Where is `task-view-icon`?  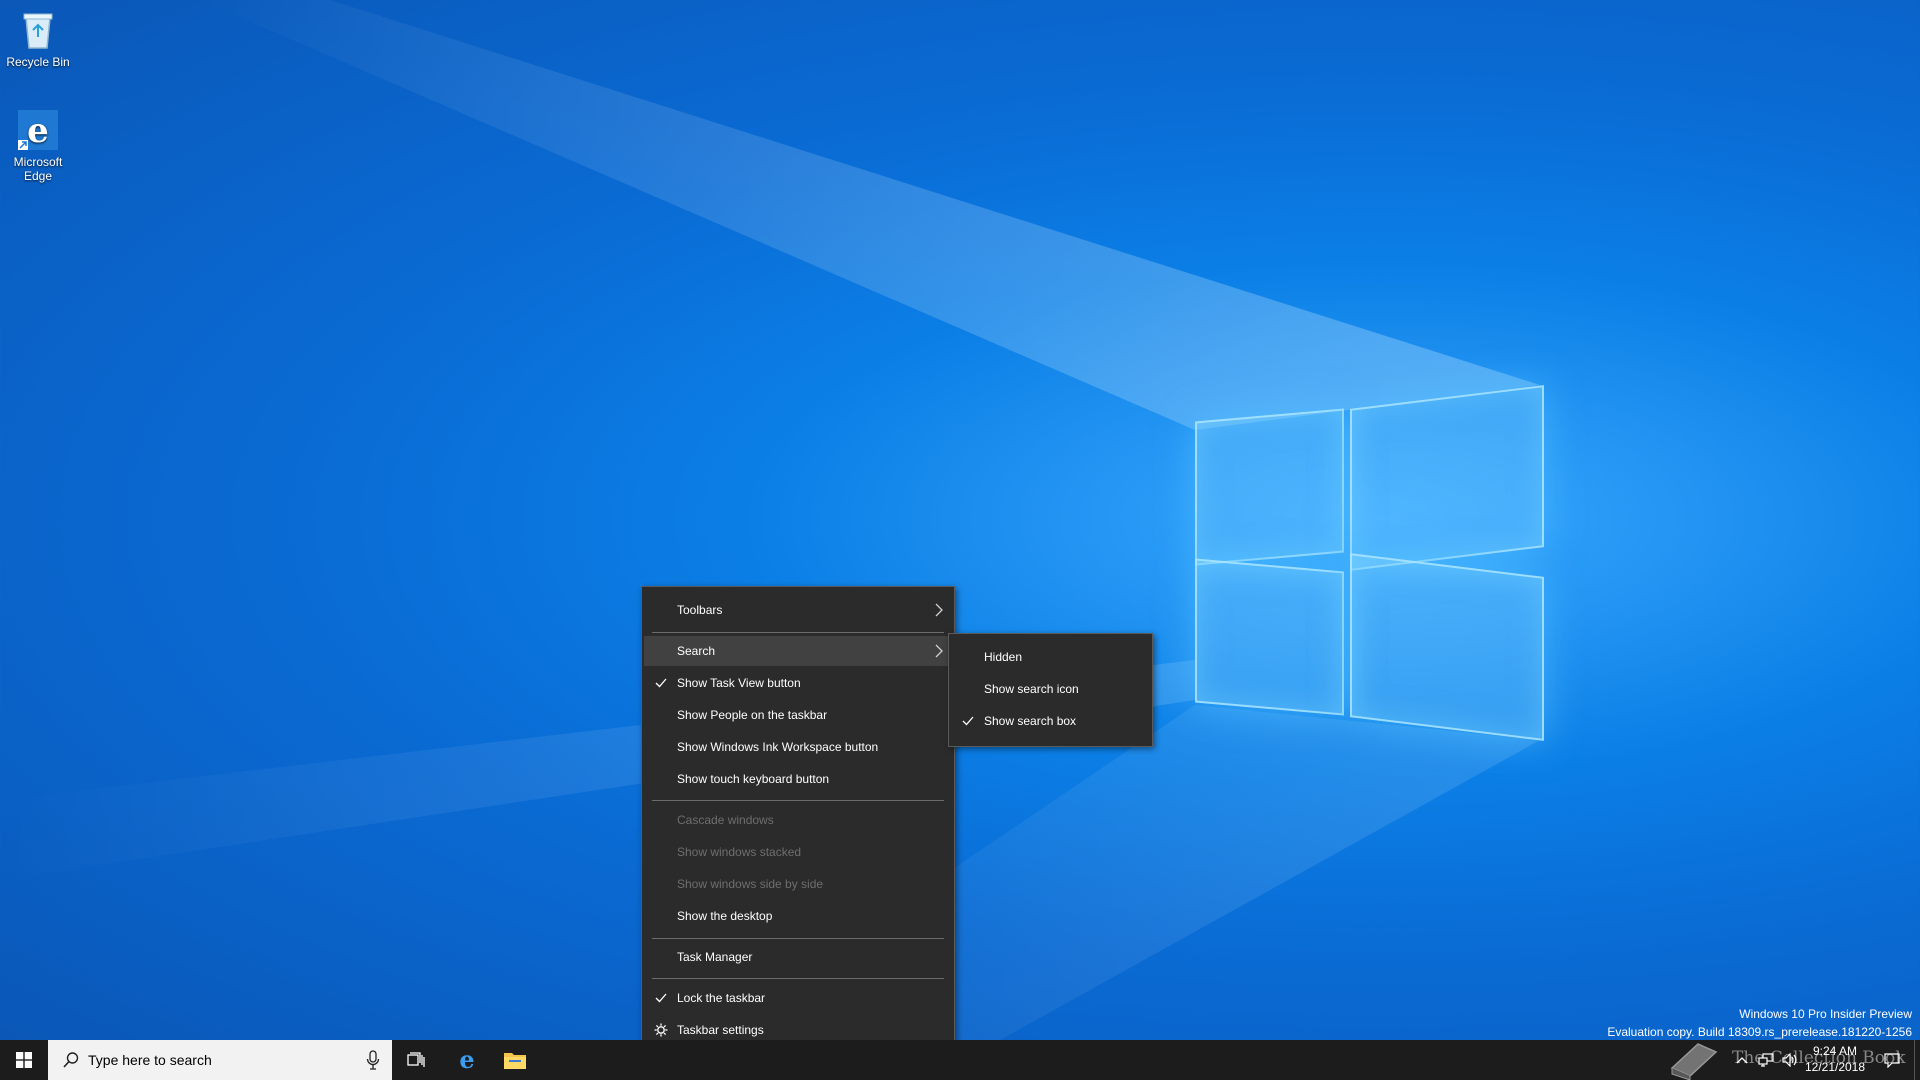 task-view-icon is located at coordinates (416, 1059).